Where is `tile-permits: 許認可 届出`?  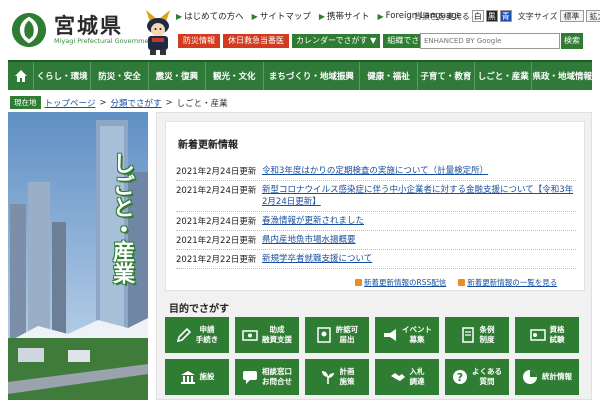
tile-permits: 許認可 届出 is located at coordinates (337, 335).